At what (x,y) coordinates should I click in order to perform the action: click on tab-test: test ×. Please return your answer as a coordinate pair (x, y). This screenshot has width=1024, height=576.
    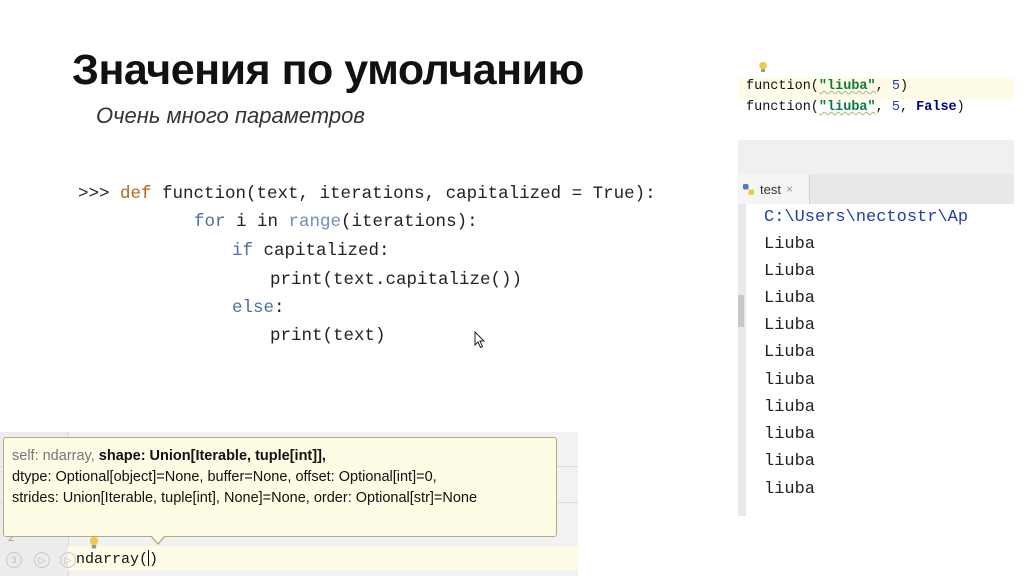
    Looking at the image, I should click on (774, 189).